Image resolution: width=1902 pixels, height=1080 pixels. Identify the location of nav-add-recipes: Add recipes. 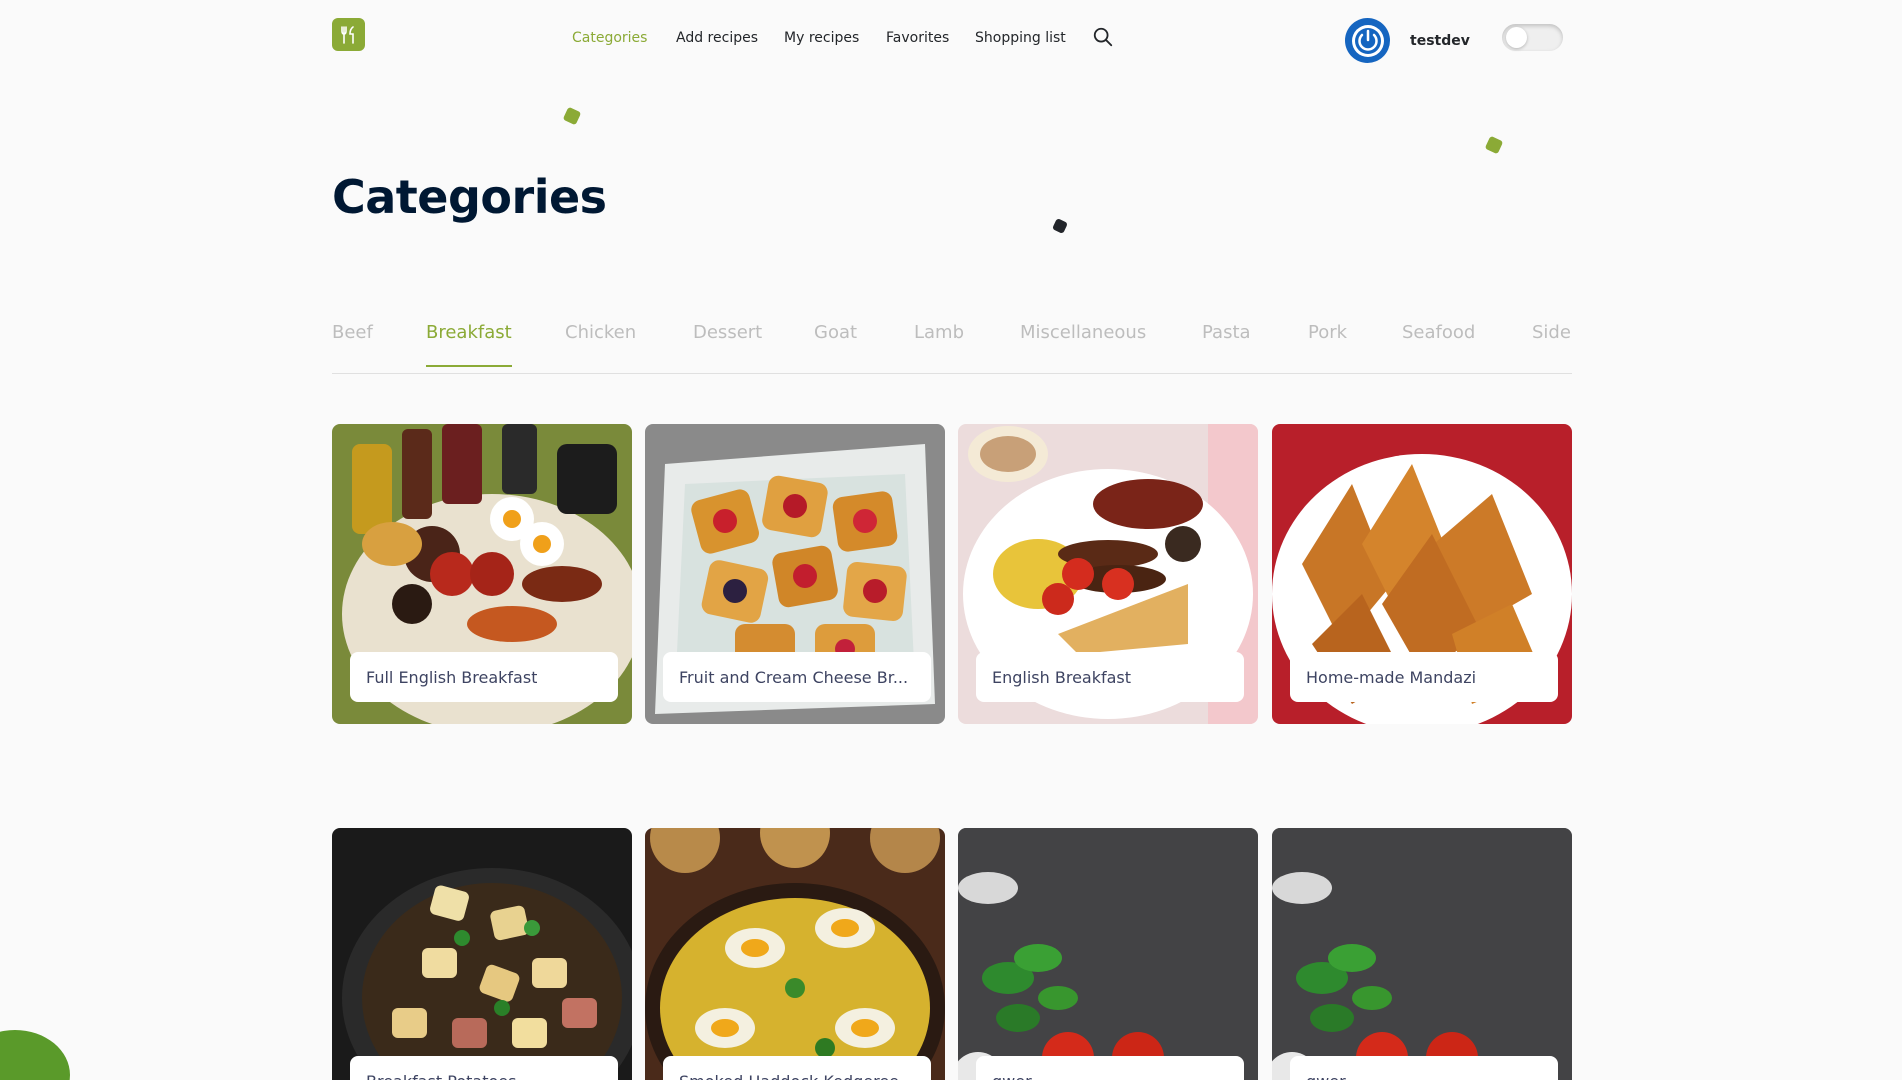
(717, 38).